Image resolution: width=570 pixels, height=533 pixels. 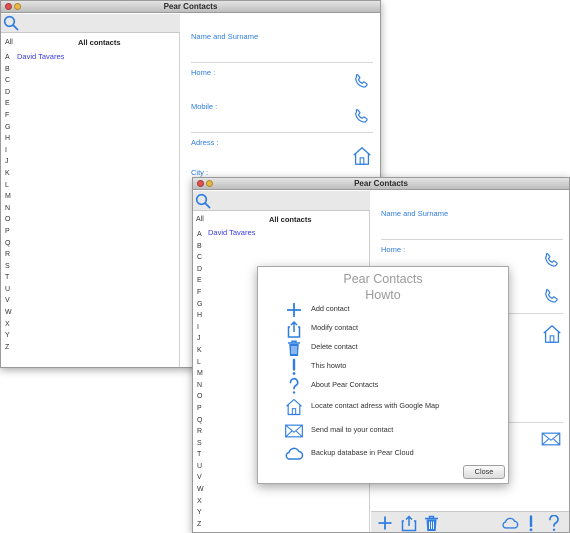 What do you see at coordinates (362, 452) in the screenshot?
I see `howto-item-label: Backup database in Pear Cloud` at bounding box center [362, 452].